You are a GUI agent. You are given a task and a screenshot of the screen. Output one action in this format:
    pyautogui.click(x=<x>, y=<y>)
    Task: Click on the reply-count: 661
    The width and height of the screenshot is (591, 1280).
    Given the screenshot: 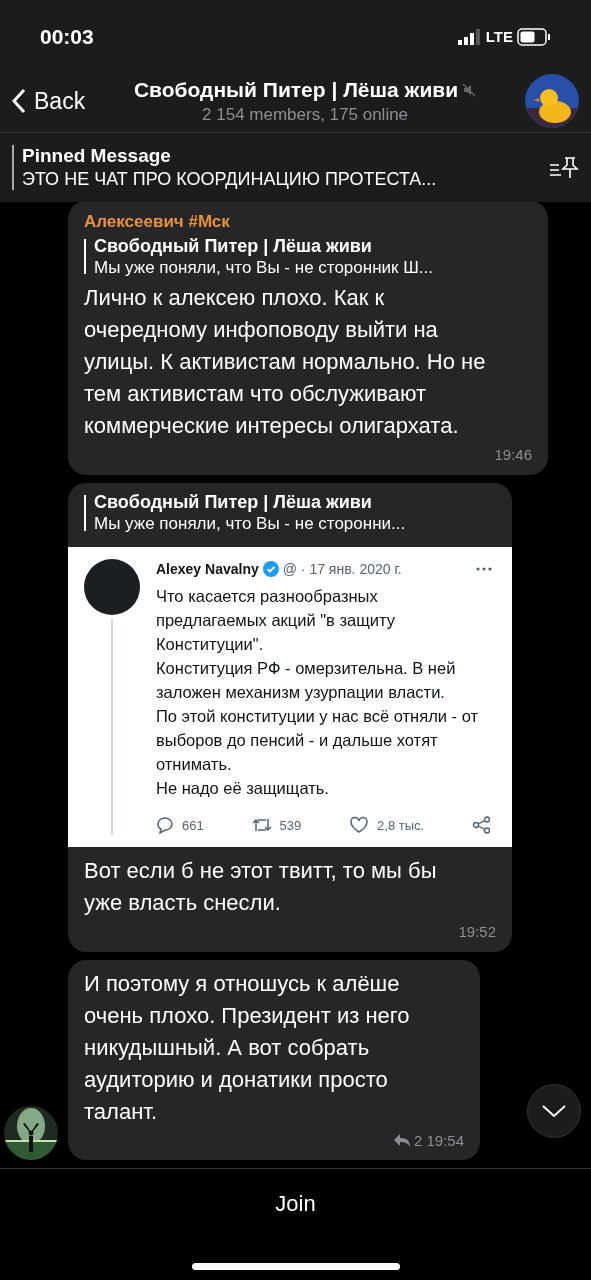 What is the action you would take?
    pyautogui.click(x=193, y=825)
    